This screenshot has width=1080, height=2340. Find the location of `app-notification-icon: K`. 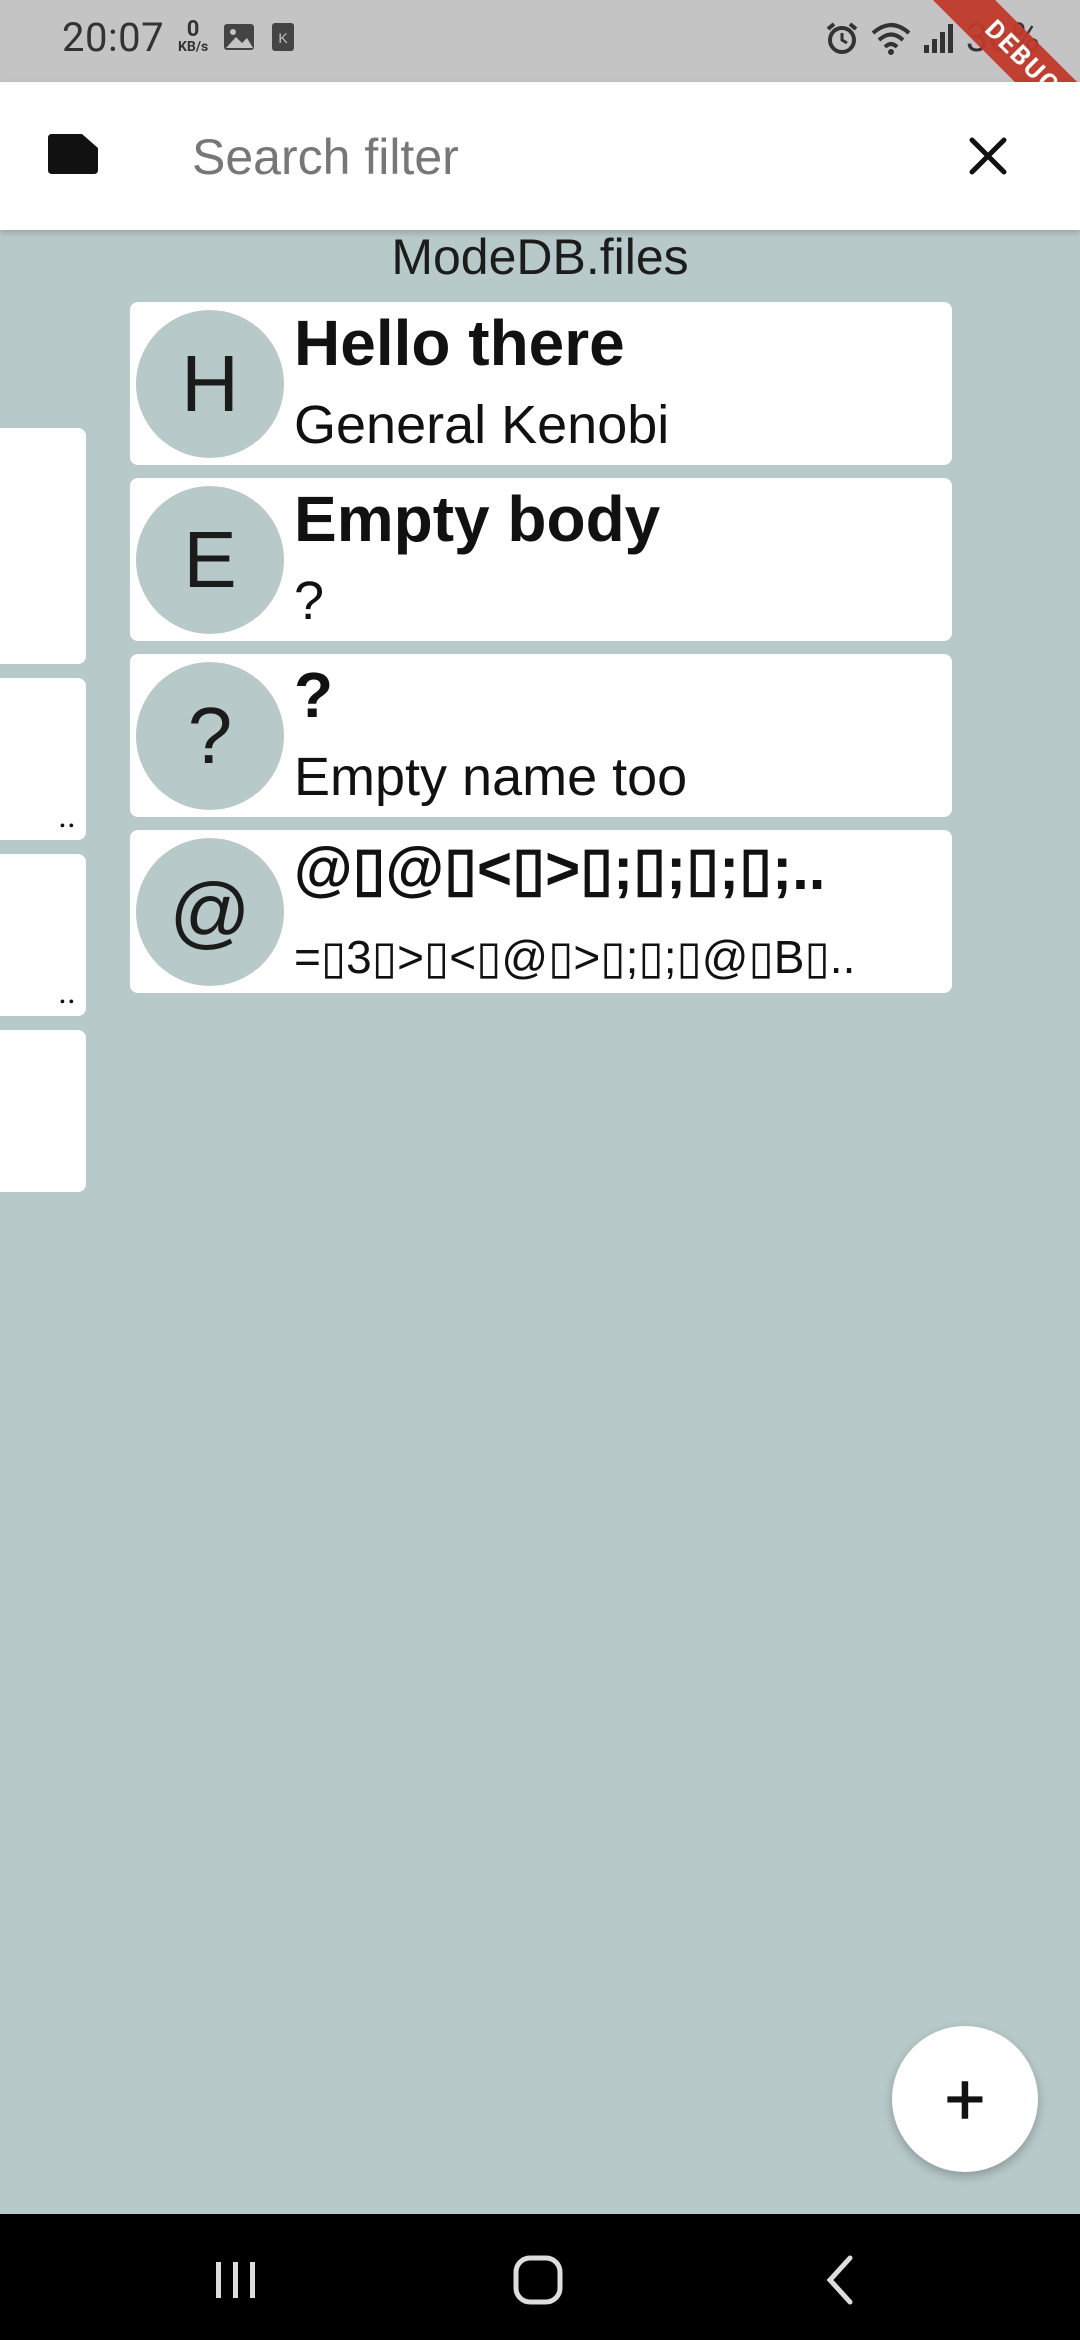

app-notification-icon: K is located at coordinates (283, 37).